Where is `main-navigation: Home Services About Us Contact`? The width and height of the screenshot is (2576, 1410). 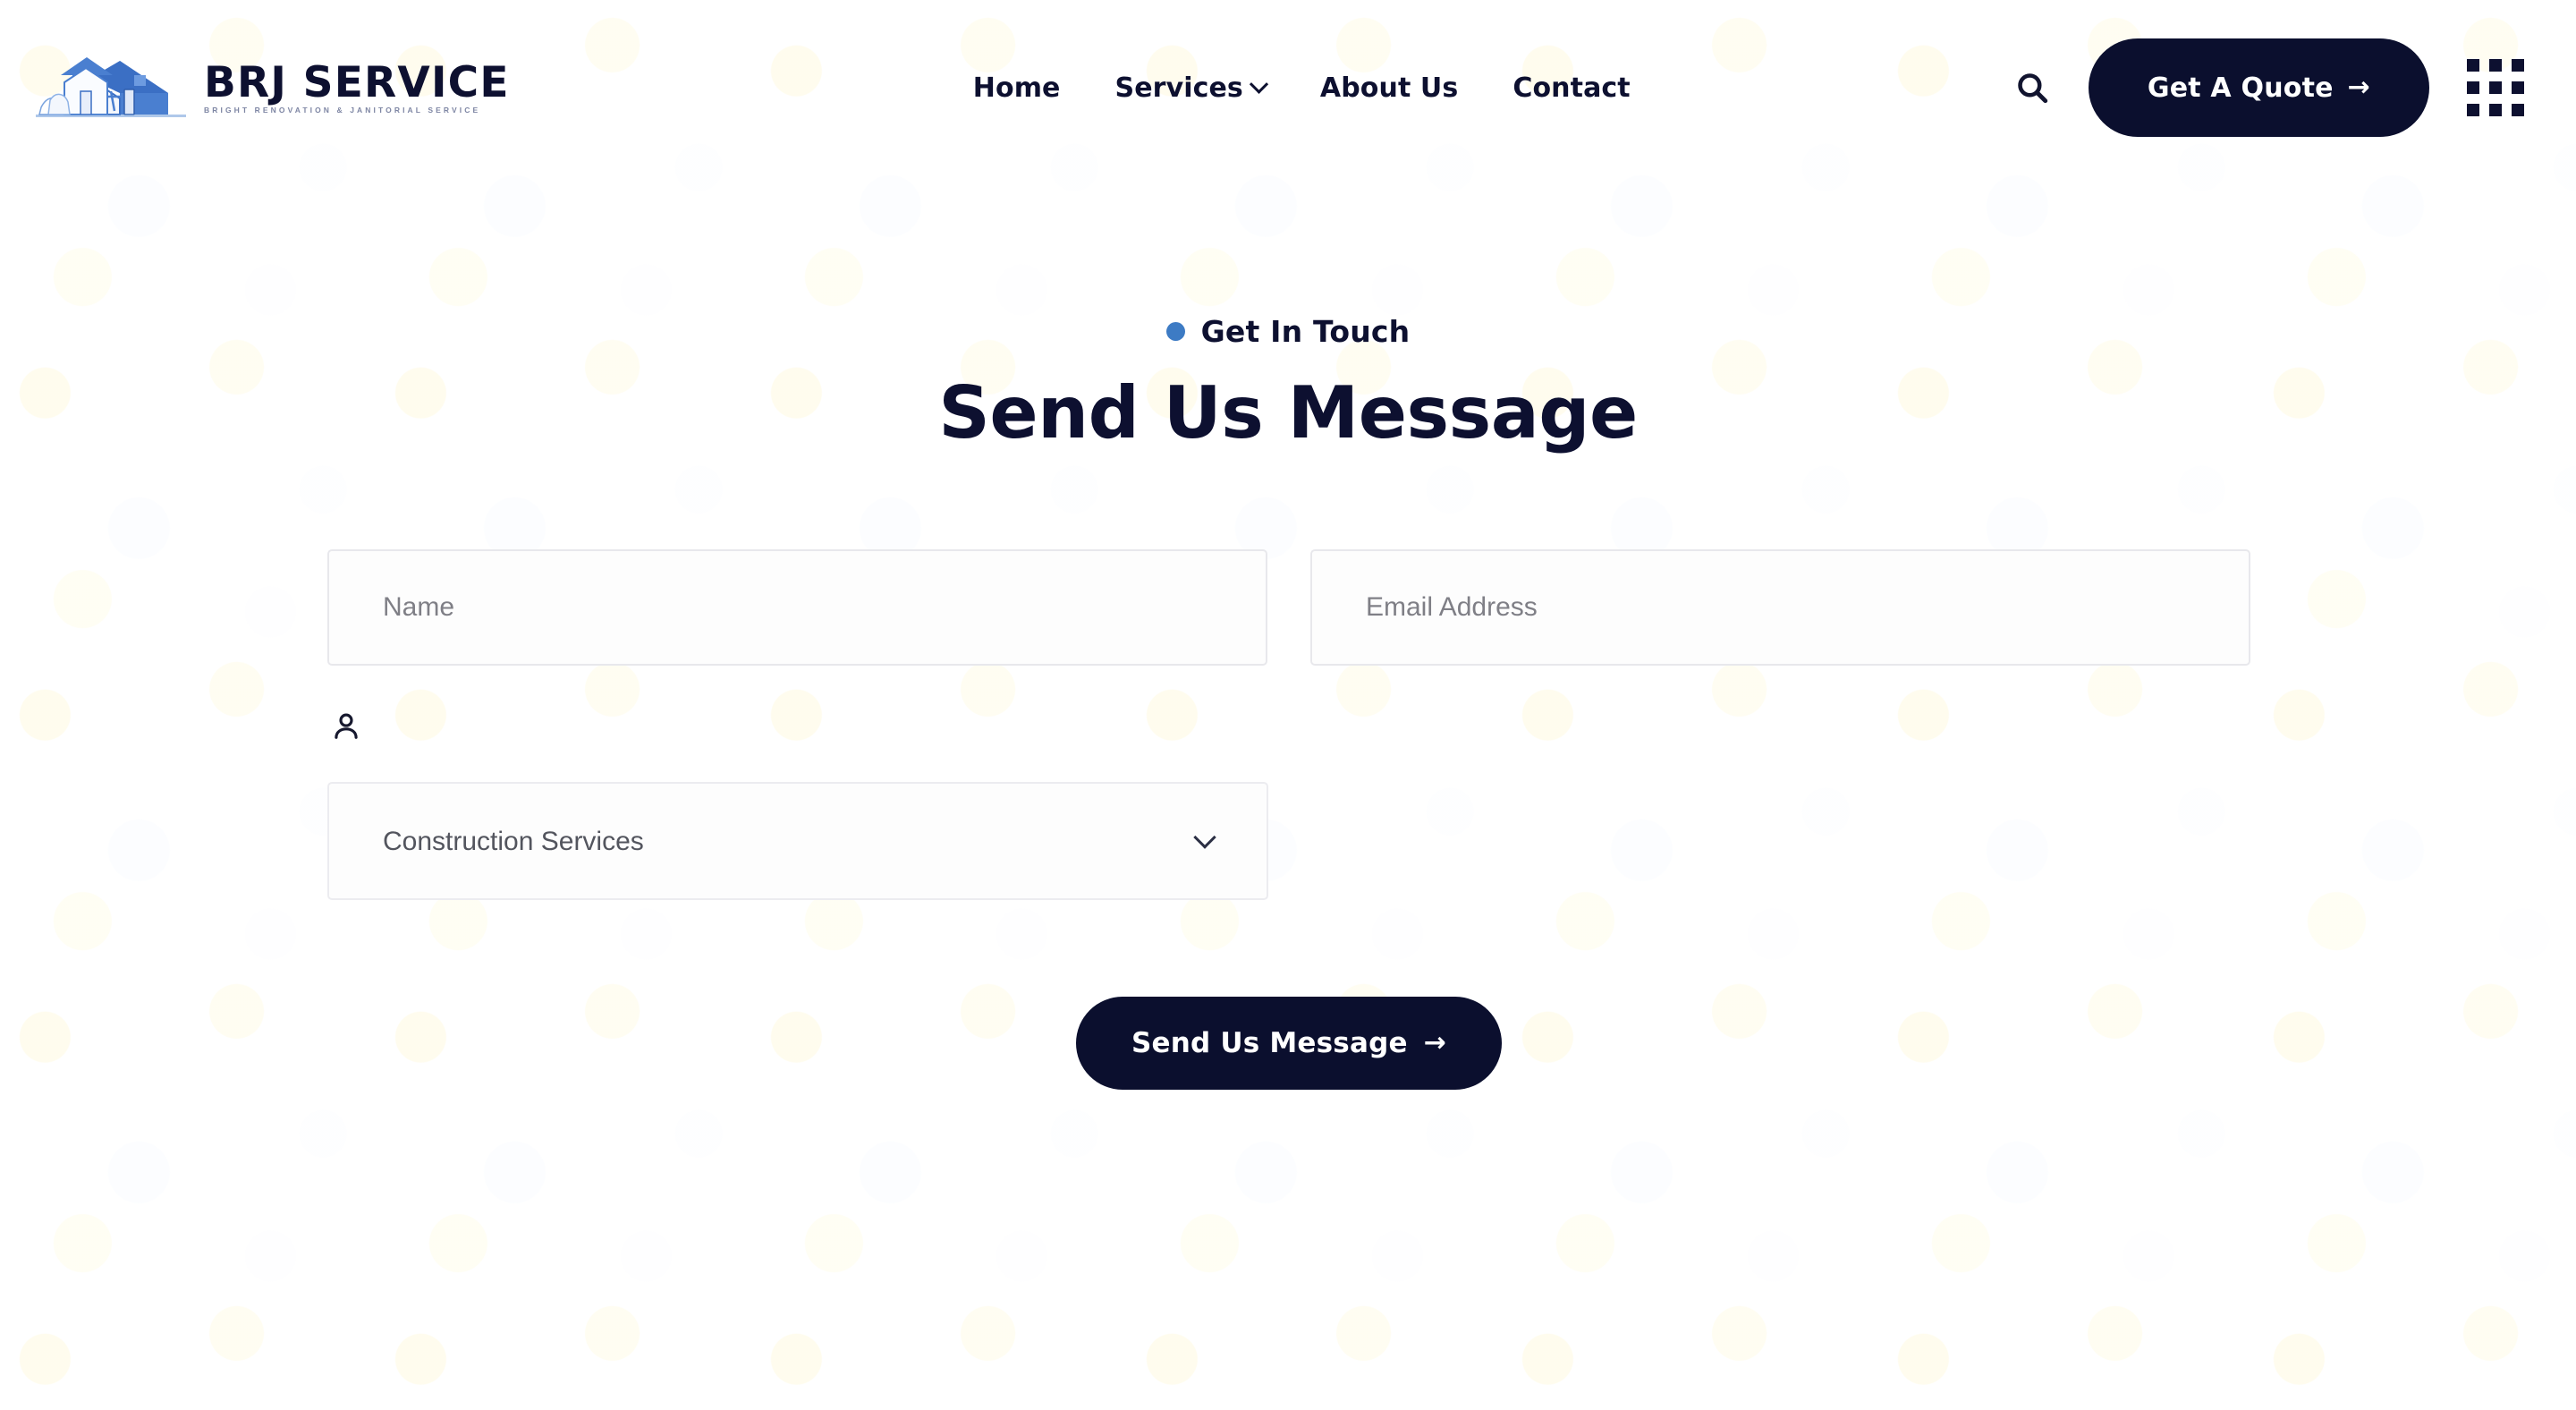
main-navigation: Home Services About Us Contact is located at coordinates (1301, 88).